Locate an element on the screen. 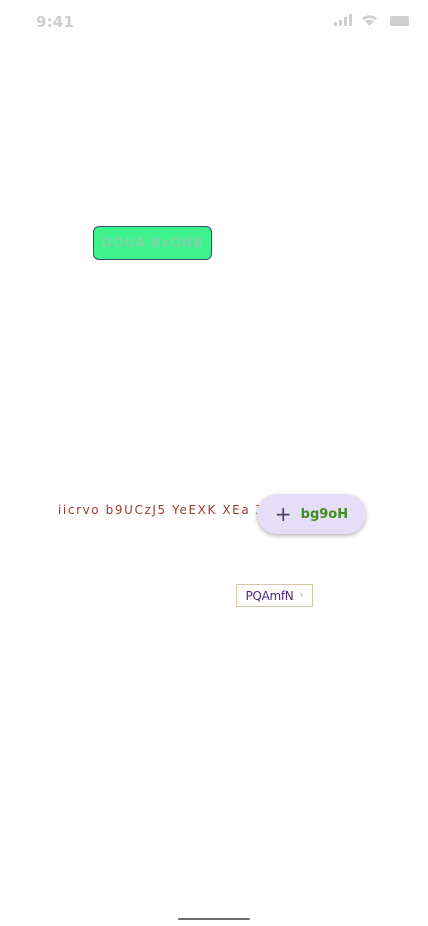 The image size is (428, 926). wifi-icon is located at coordinates (369, 20).